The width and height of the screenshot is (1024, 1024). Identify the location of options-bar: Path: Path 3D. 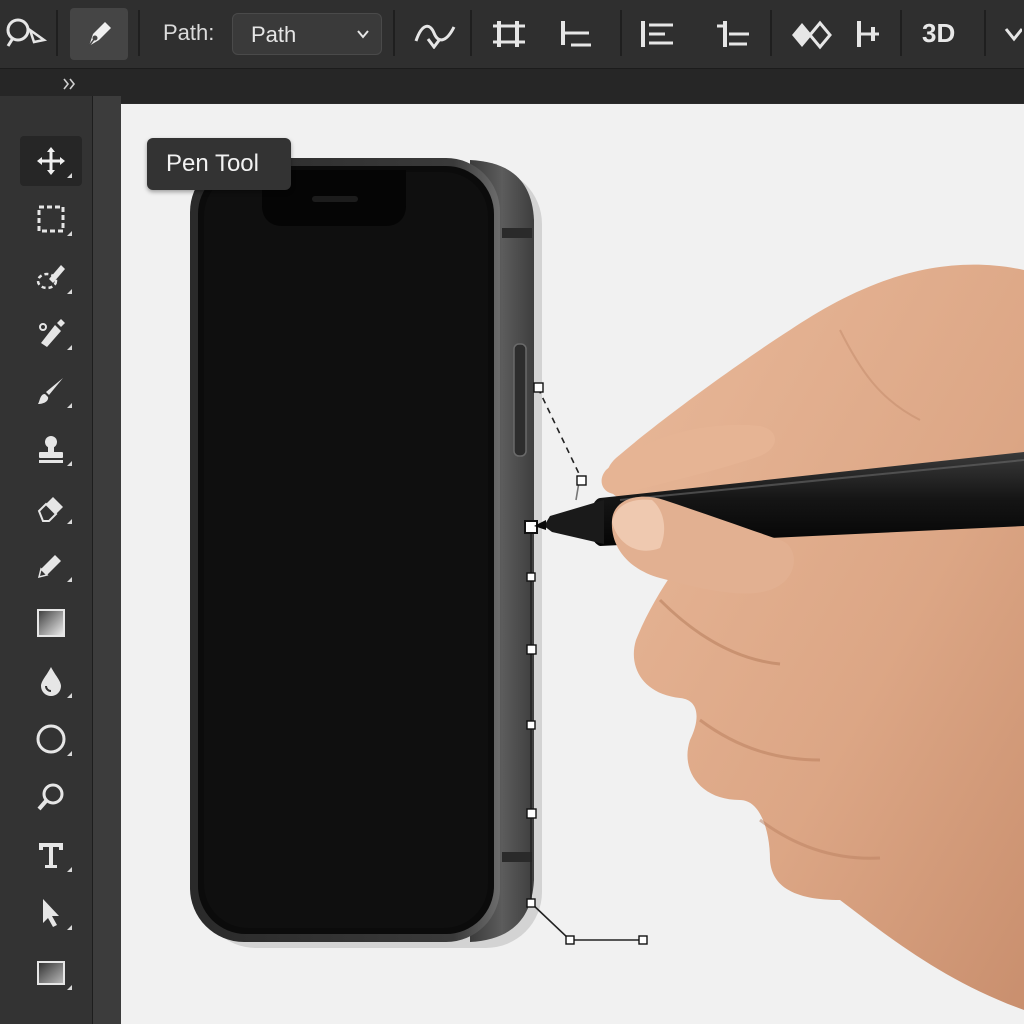
(512, 34).